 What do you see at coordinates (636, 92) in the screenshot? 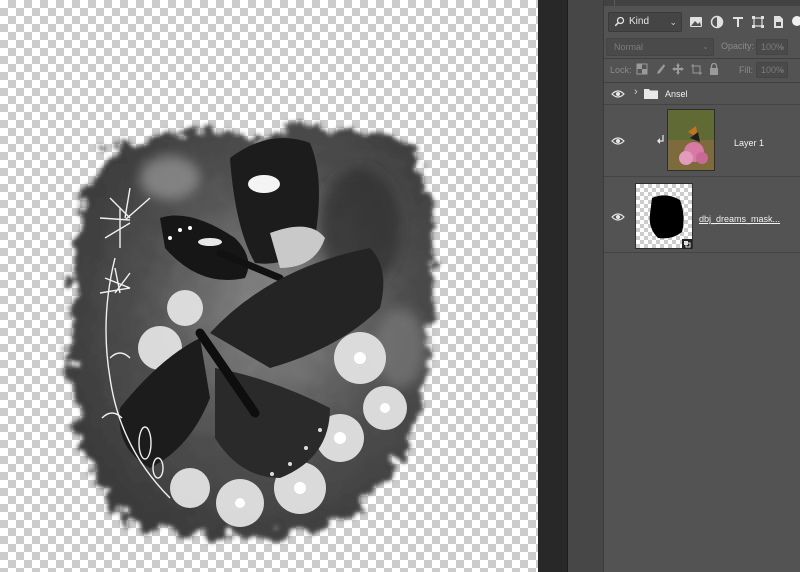
I see `chevron-right-icon: ›` at bounding box center [636, 92].